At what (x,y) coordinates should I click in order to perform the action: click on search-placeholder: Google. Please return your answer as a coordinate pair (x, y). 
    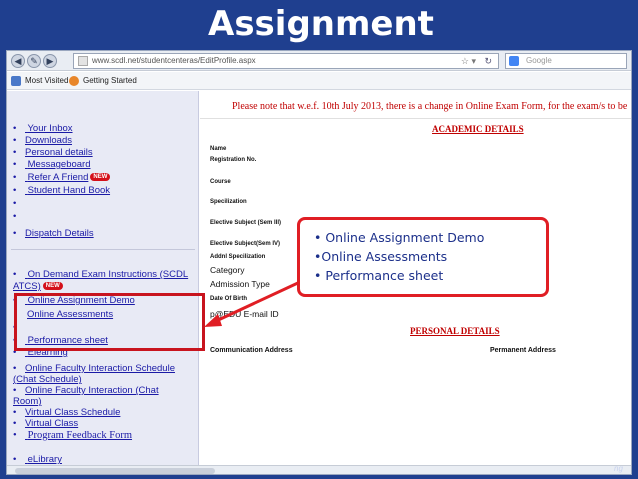
    Looking at the image, I should click on (539, 60).